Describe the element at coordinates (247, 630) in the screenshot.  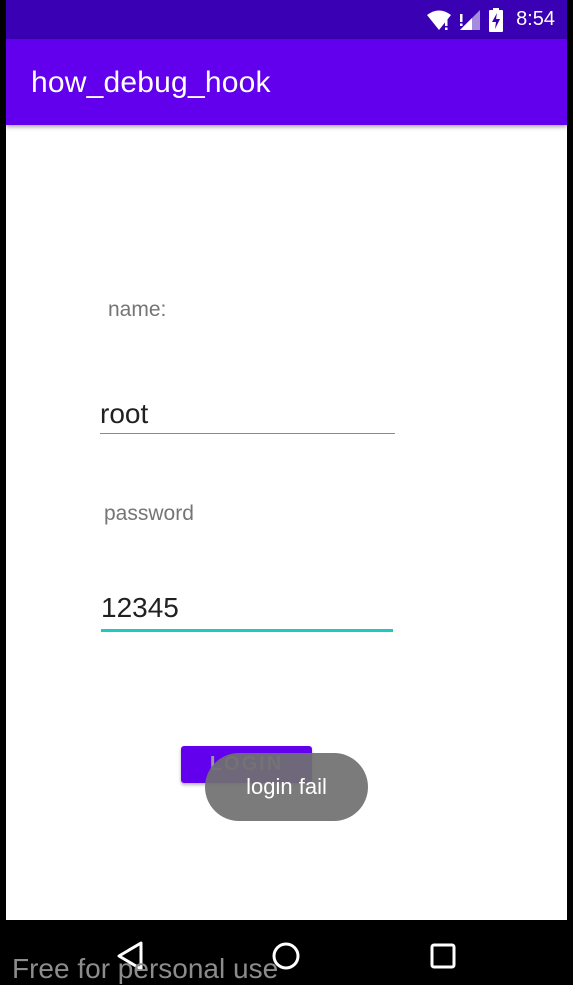
I see `password-input-underline` at that location.